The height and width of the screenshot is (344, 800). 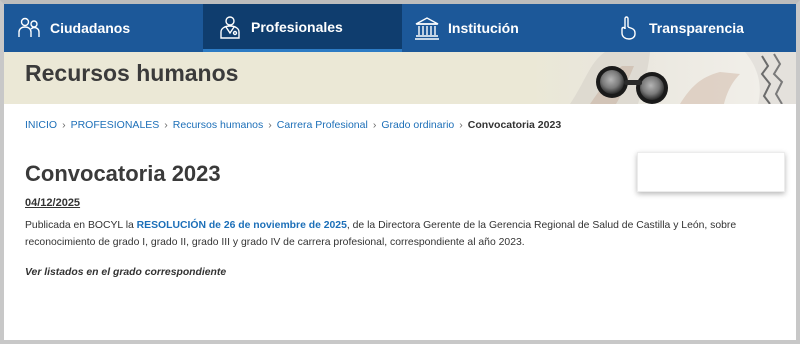 I want to click on section-banner: Recursos humanos, so click(x=400, y=78).